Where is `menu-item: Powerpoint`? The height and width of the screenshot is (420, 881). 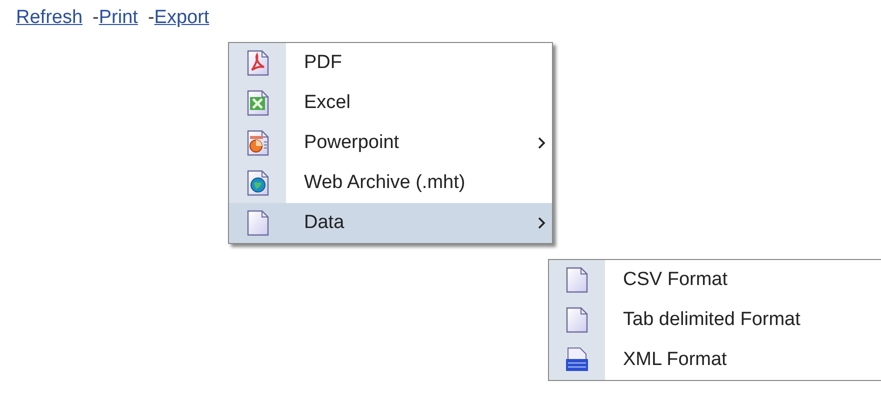 menu-item: Powerpoint is located at coordinates (390, 143).